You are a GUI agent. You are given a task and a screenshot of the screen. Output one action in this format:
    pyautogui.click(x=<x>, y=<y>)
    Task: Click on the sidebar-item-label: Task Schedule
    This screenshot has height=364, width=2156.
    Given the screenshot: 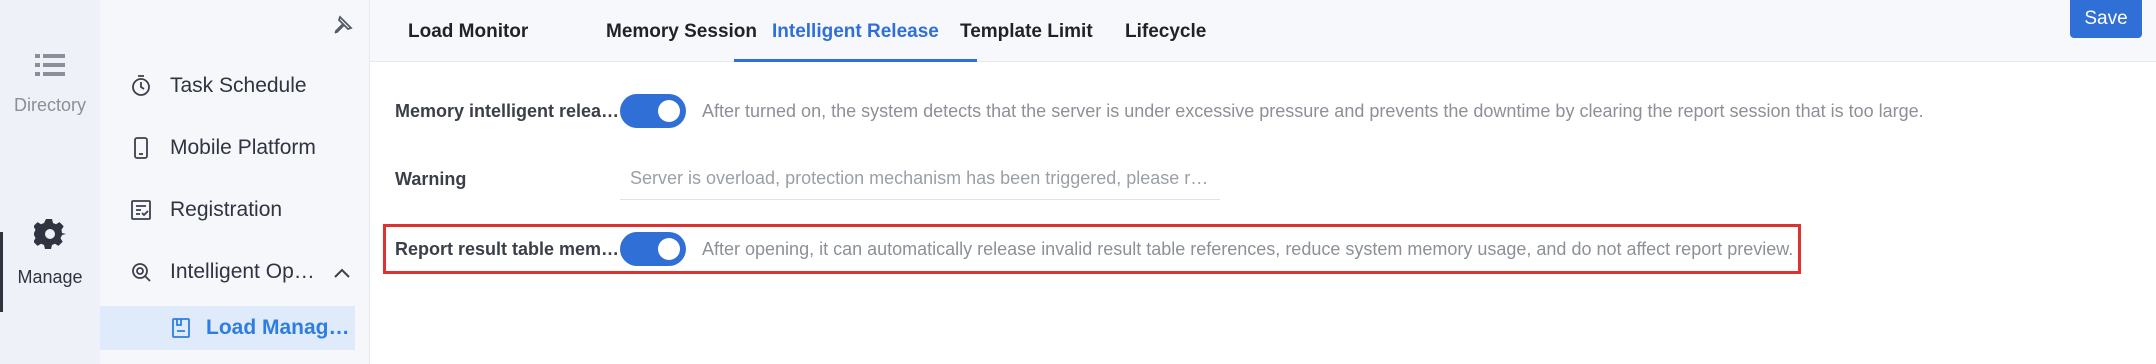 What is the action you would take?
    pyautogui.click(x=238, y=85)
    